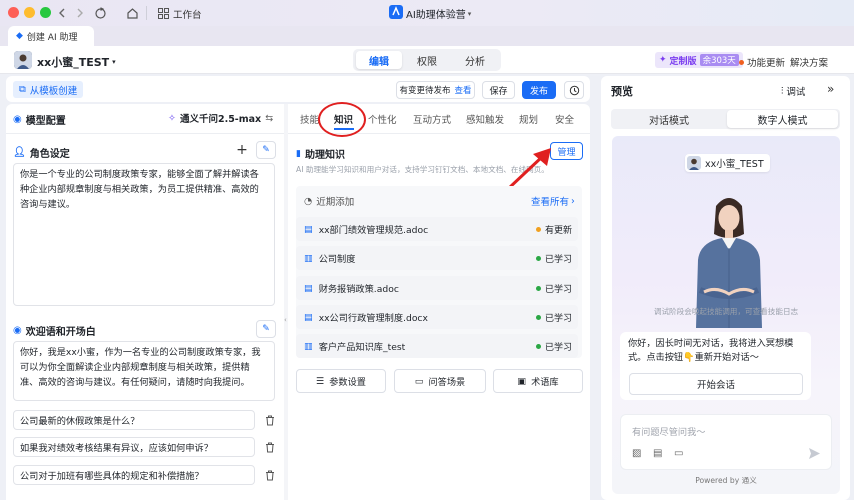  What do you see at coordinates (726, 442) in the screenshot?
I see `chat-input-box` at bounding box center [726, 442].